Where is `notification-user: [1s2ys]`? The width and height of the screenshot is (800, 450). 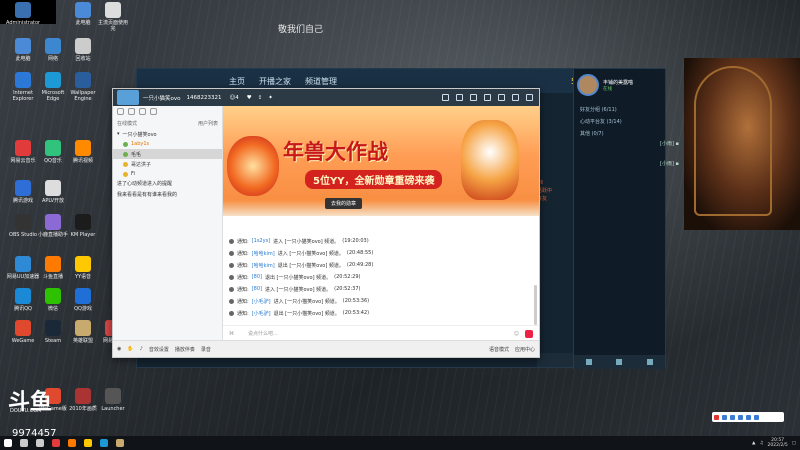 notification-user: [1s2ys] is located at coordinates (261, 241).